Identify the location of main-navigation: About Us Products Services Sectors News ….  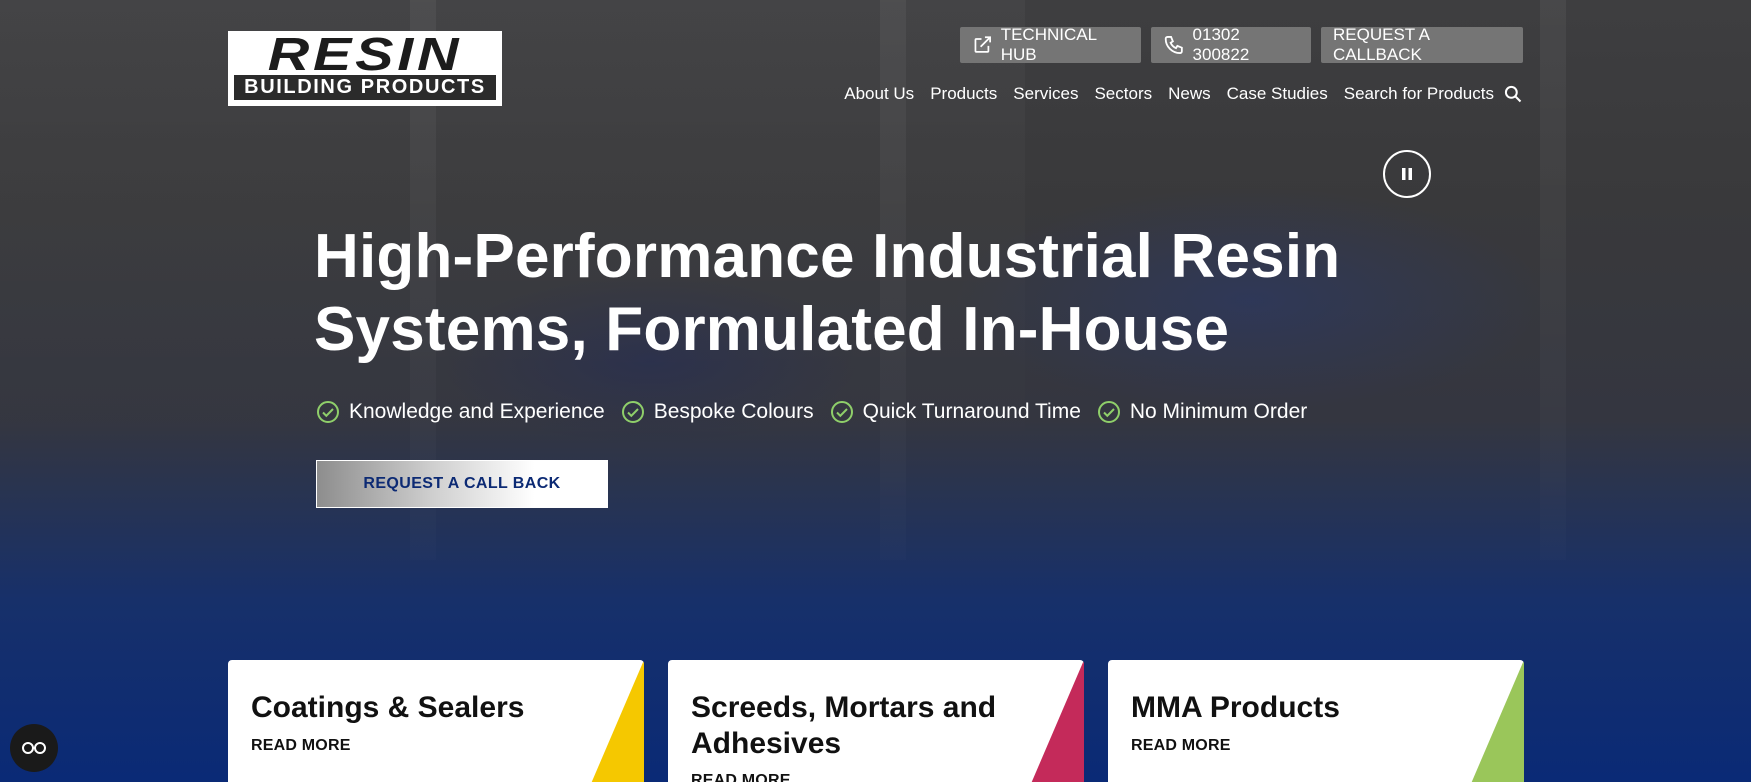
(1175, 94).